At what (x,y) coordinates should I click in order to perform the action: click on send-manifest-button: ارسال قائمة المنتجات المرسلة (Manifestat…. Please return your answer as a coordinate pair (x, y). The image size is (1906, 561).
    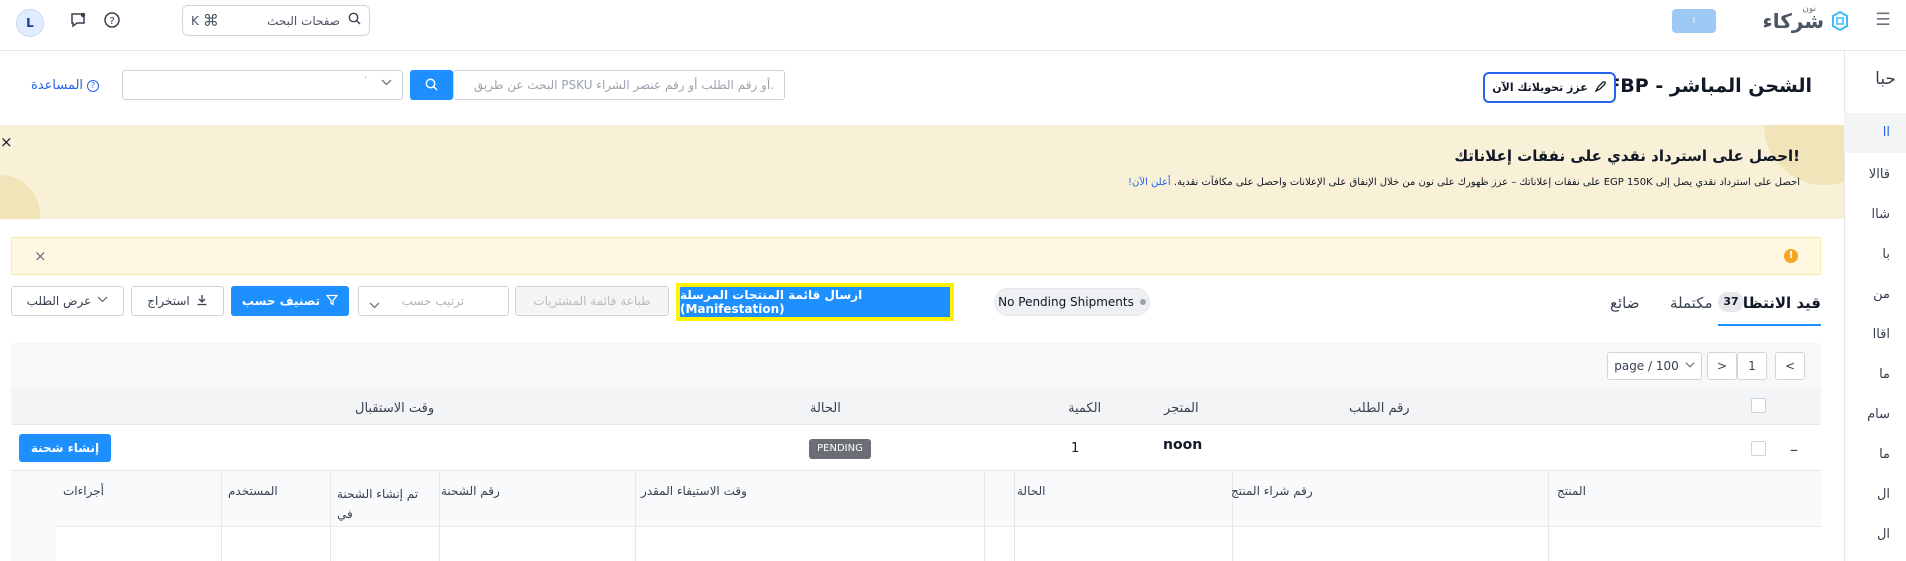
    Looking at the image, I should click on (815, 302).